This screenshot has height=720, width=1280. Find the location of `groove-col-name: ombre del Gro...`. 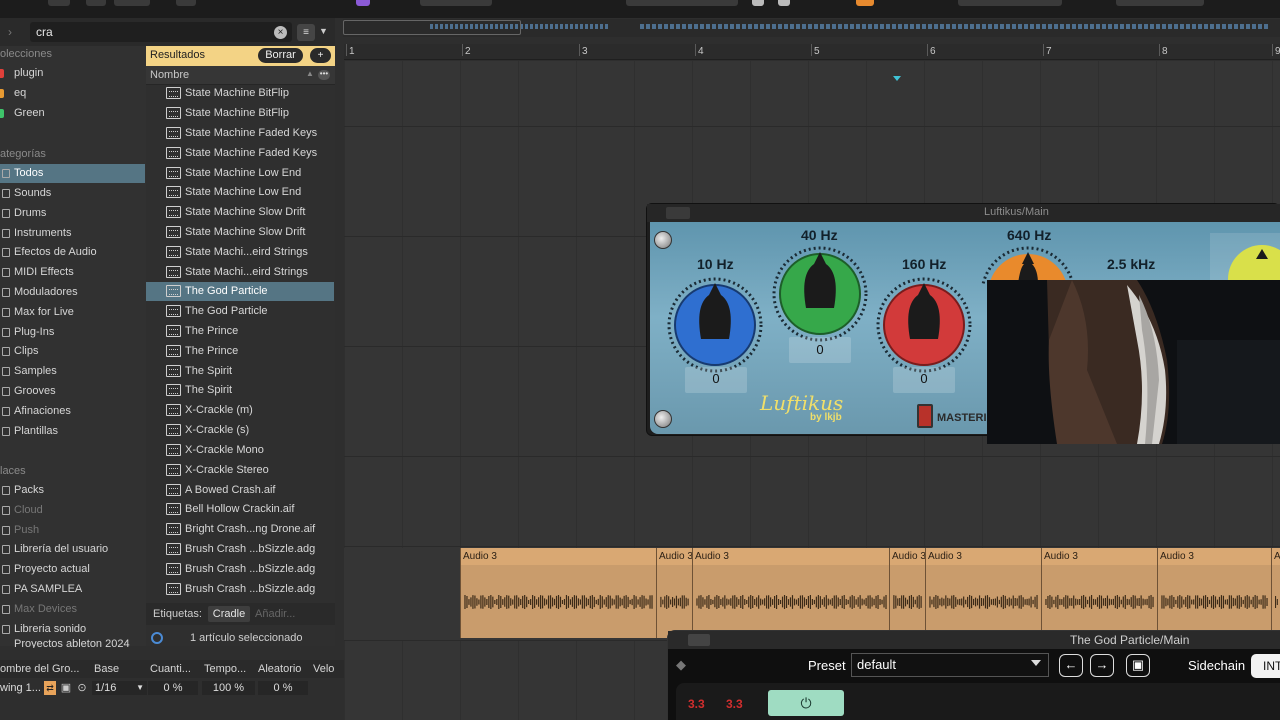

groove-col-name: ombre del Gro... is located at coordinates (39, 669).